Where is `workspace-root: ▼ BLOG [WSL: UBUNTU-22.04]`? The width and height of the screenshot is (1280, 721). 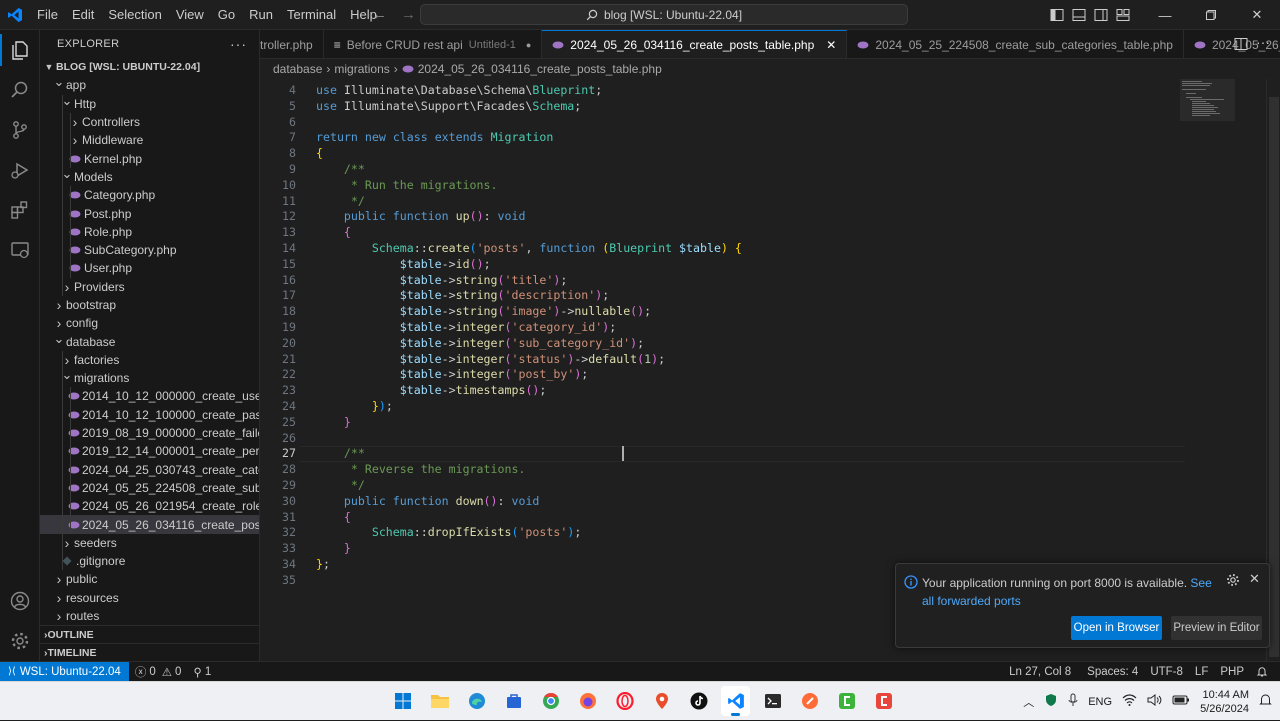
workspace-root: ▼ BLOG [WSL: UBUNTU-22.04] is located at coordinates (149, 67).